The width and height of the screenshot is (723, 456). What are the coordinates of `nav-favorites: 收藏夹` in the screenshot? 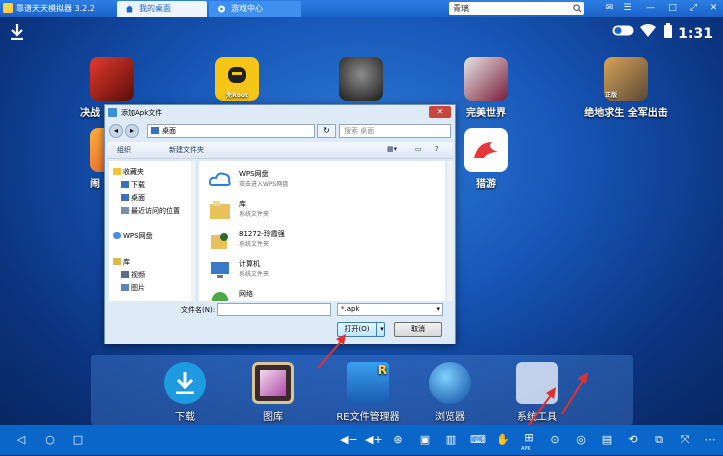 It's located at (133, 172).